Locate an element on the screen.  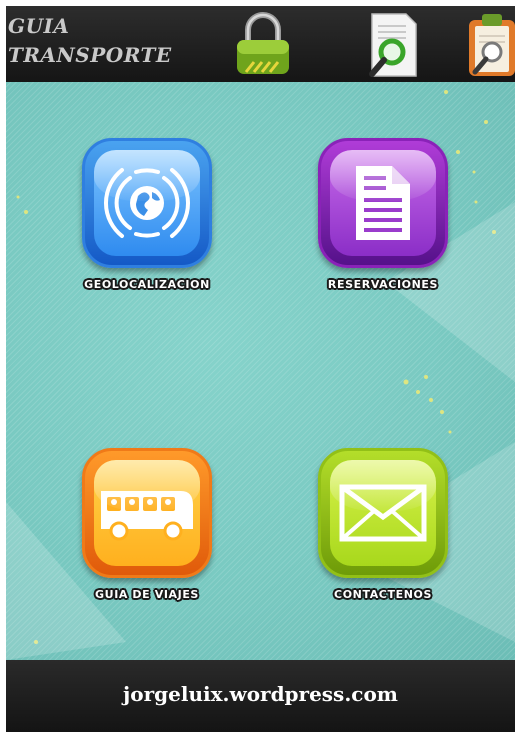
clipboard-search-icon is located at coordinates (491, 47).